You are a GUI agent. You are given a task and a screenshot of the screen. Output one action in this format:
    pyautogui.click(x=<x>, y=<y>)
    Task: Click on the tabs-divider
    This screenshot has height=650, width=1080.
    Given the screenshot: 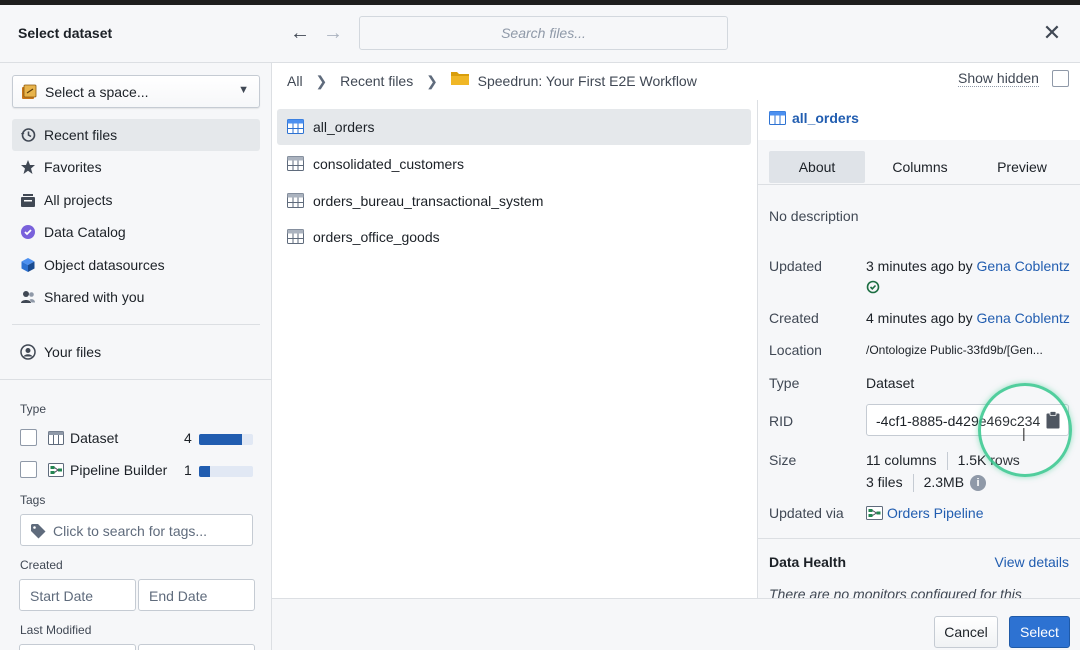 What is the action you would take?
    pyautogui.click(x=919, y=184)
    